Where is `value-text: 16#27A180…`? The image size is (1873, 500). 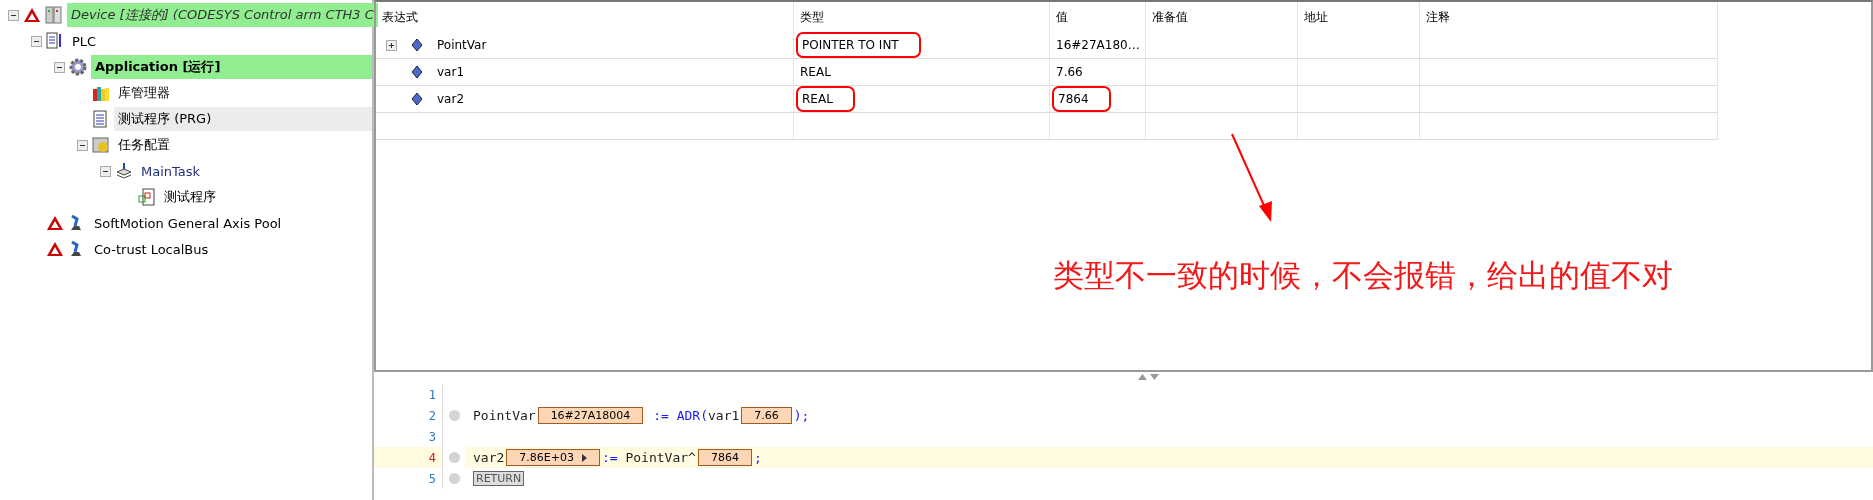
value-text: 16#27A180… is located at coordinates (1098, 45).